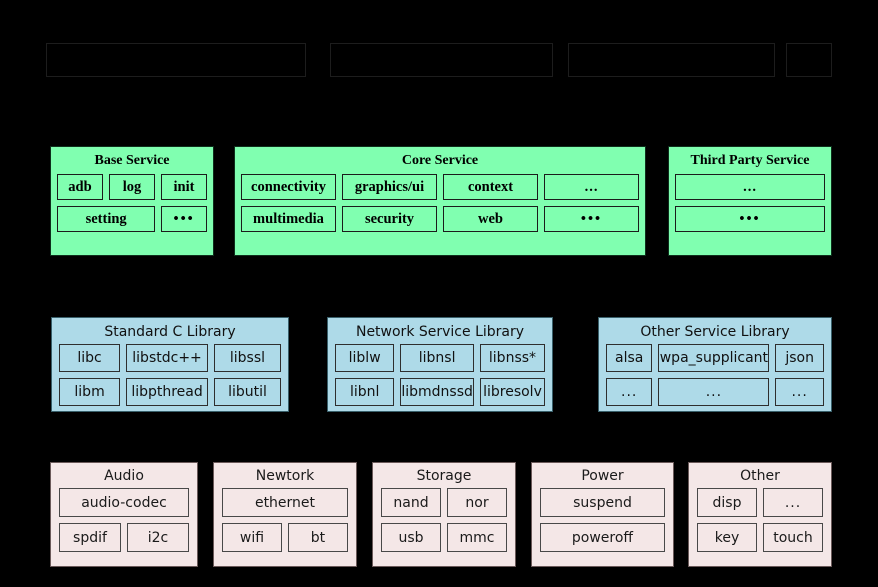 The image size is (878, 587). I want to click on module-box: libc, so click(90, 358).